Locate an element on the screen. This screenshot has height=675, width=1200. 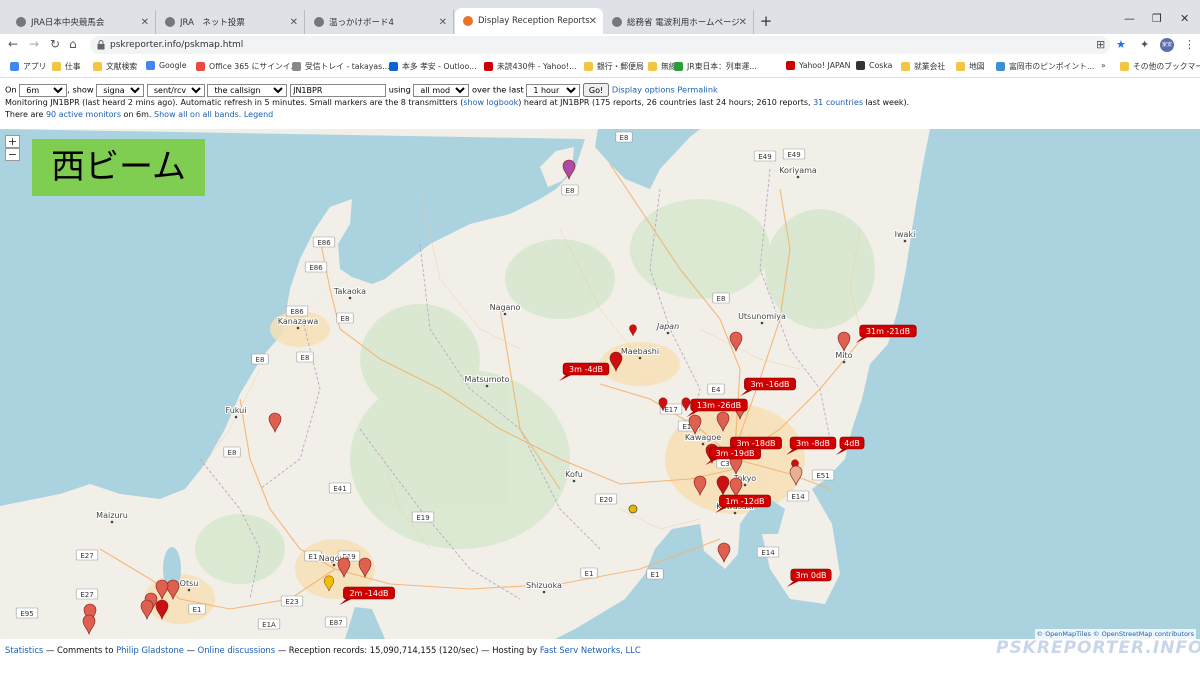
countries-link: 31 countries is located at coordinates (838, 102).